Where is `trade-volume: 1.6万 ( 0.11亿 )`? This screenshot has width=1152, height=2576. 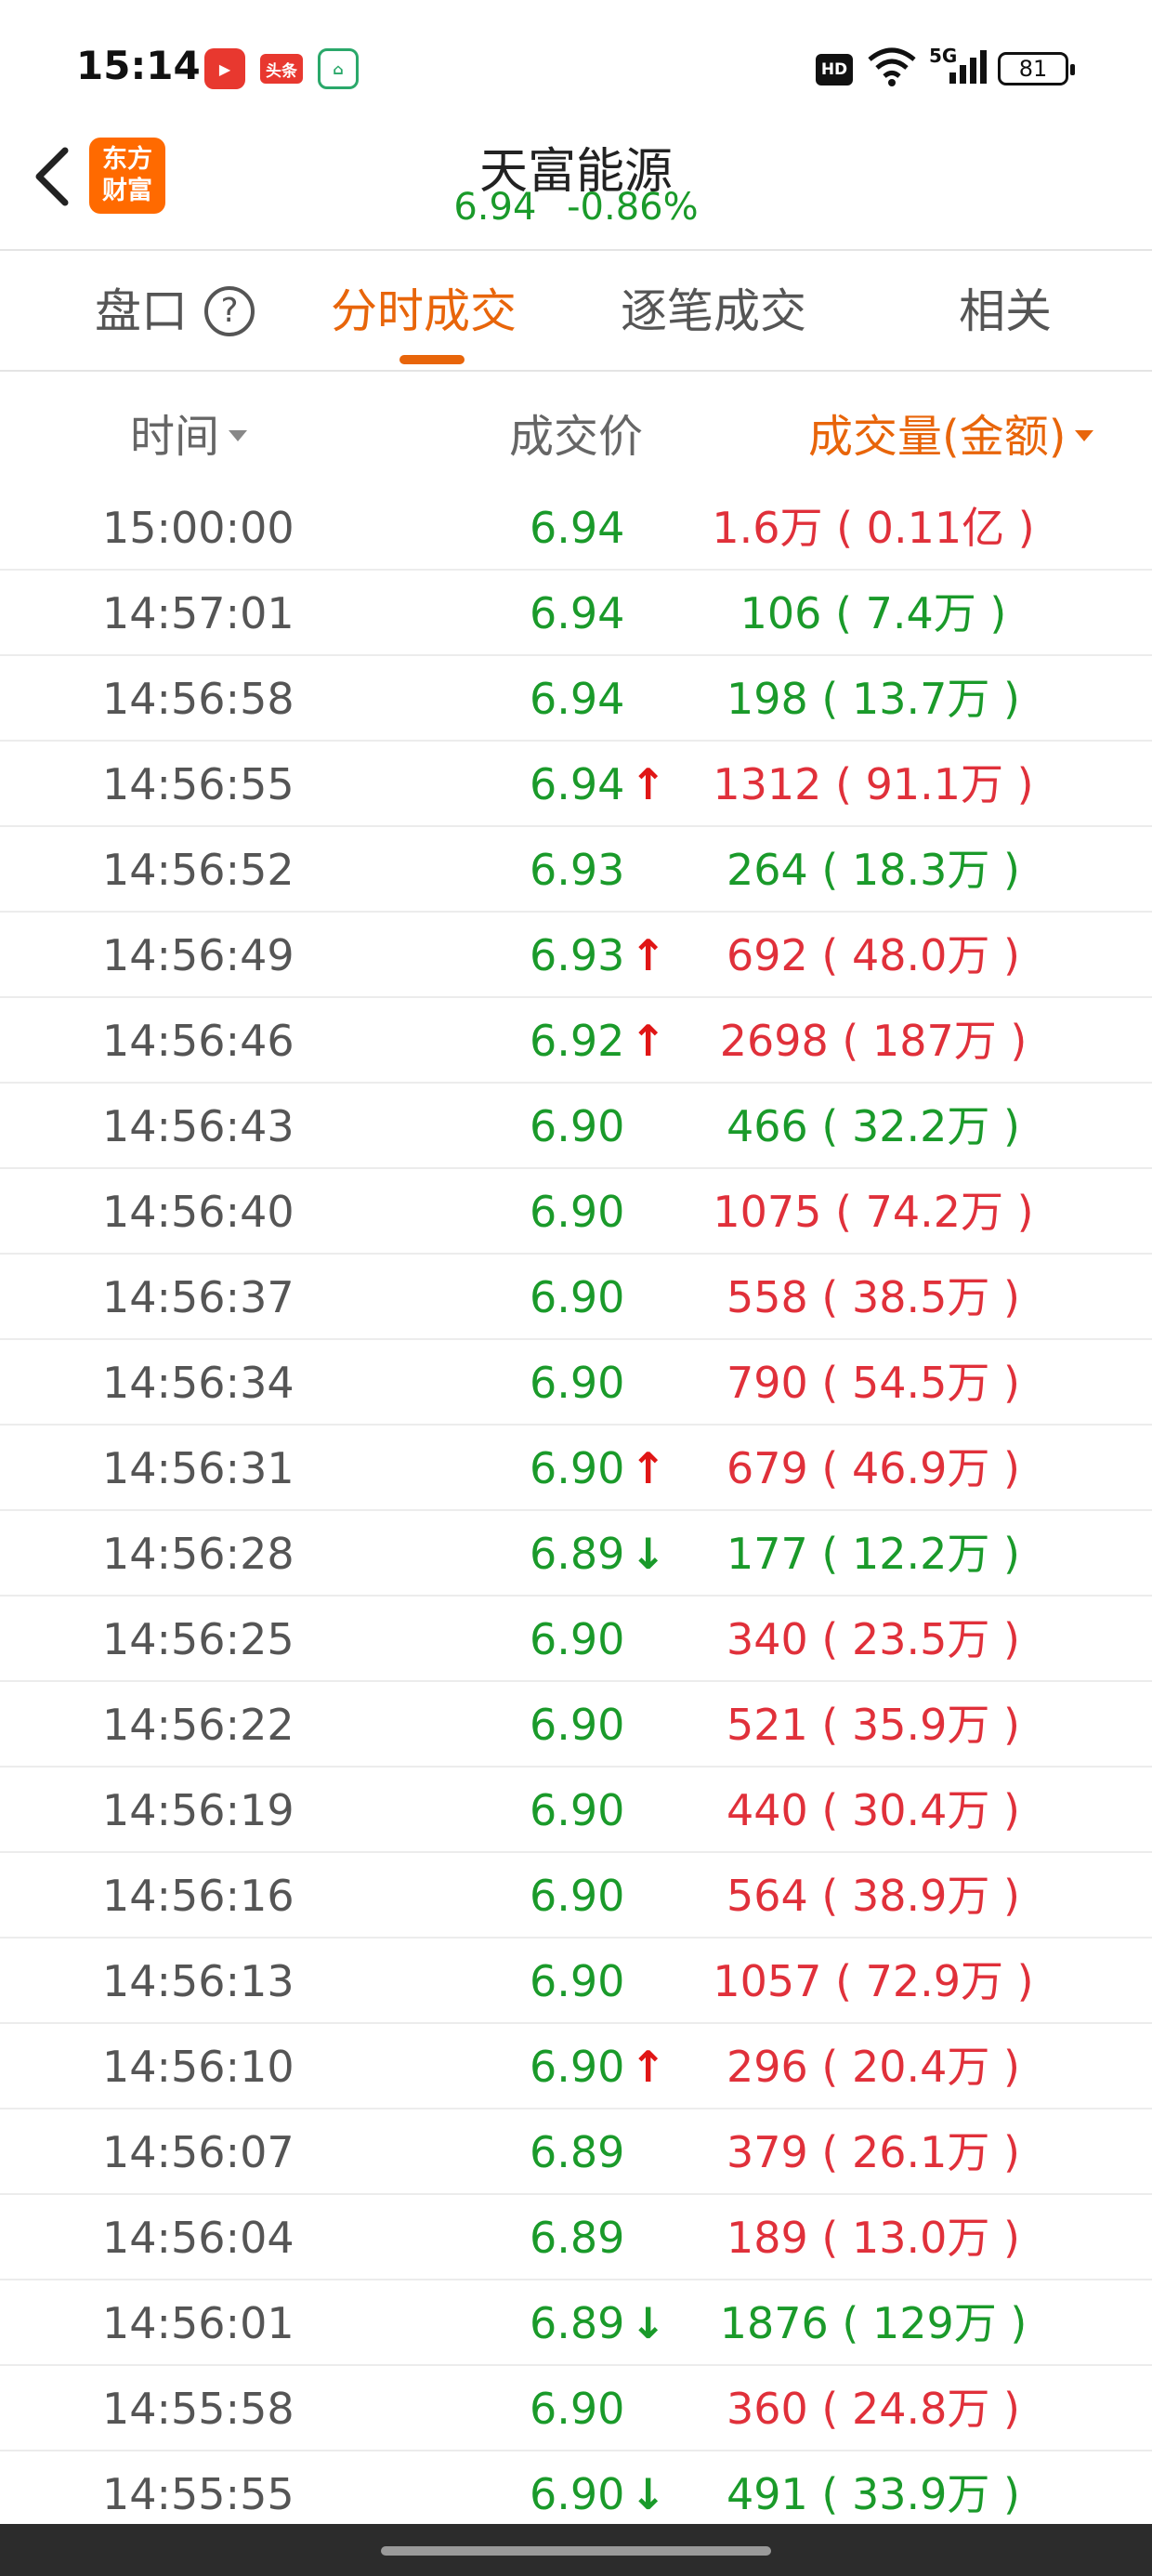
trade-volume: 1.6万 ( 0.11亿 ) is located at coordinates (873, 528).